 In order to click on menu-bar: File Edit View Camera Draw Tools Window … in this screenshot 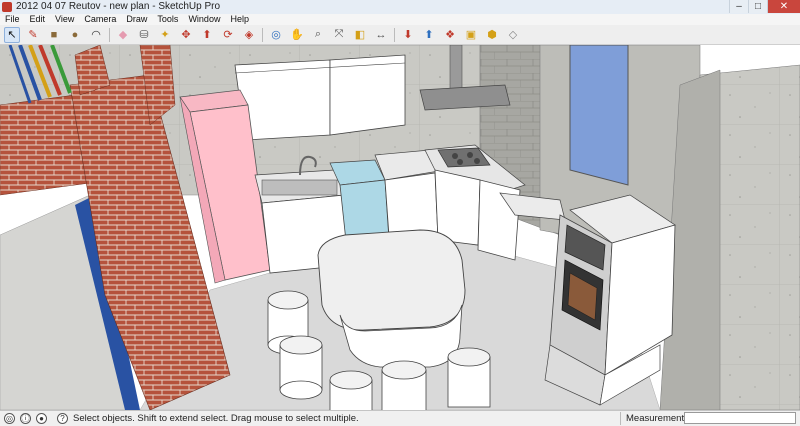, I will do `click(400, 19)`.